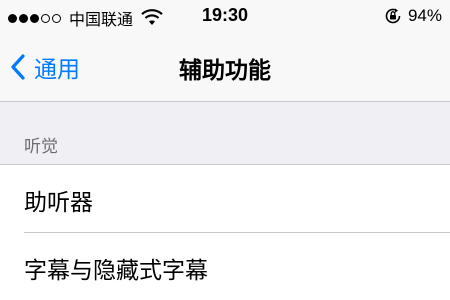  I want to click on page-title: 辅助功能, so click(225, 71).